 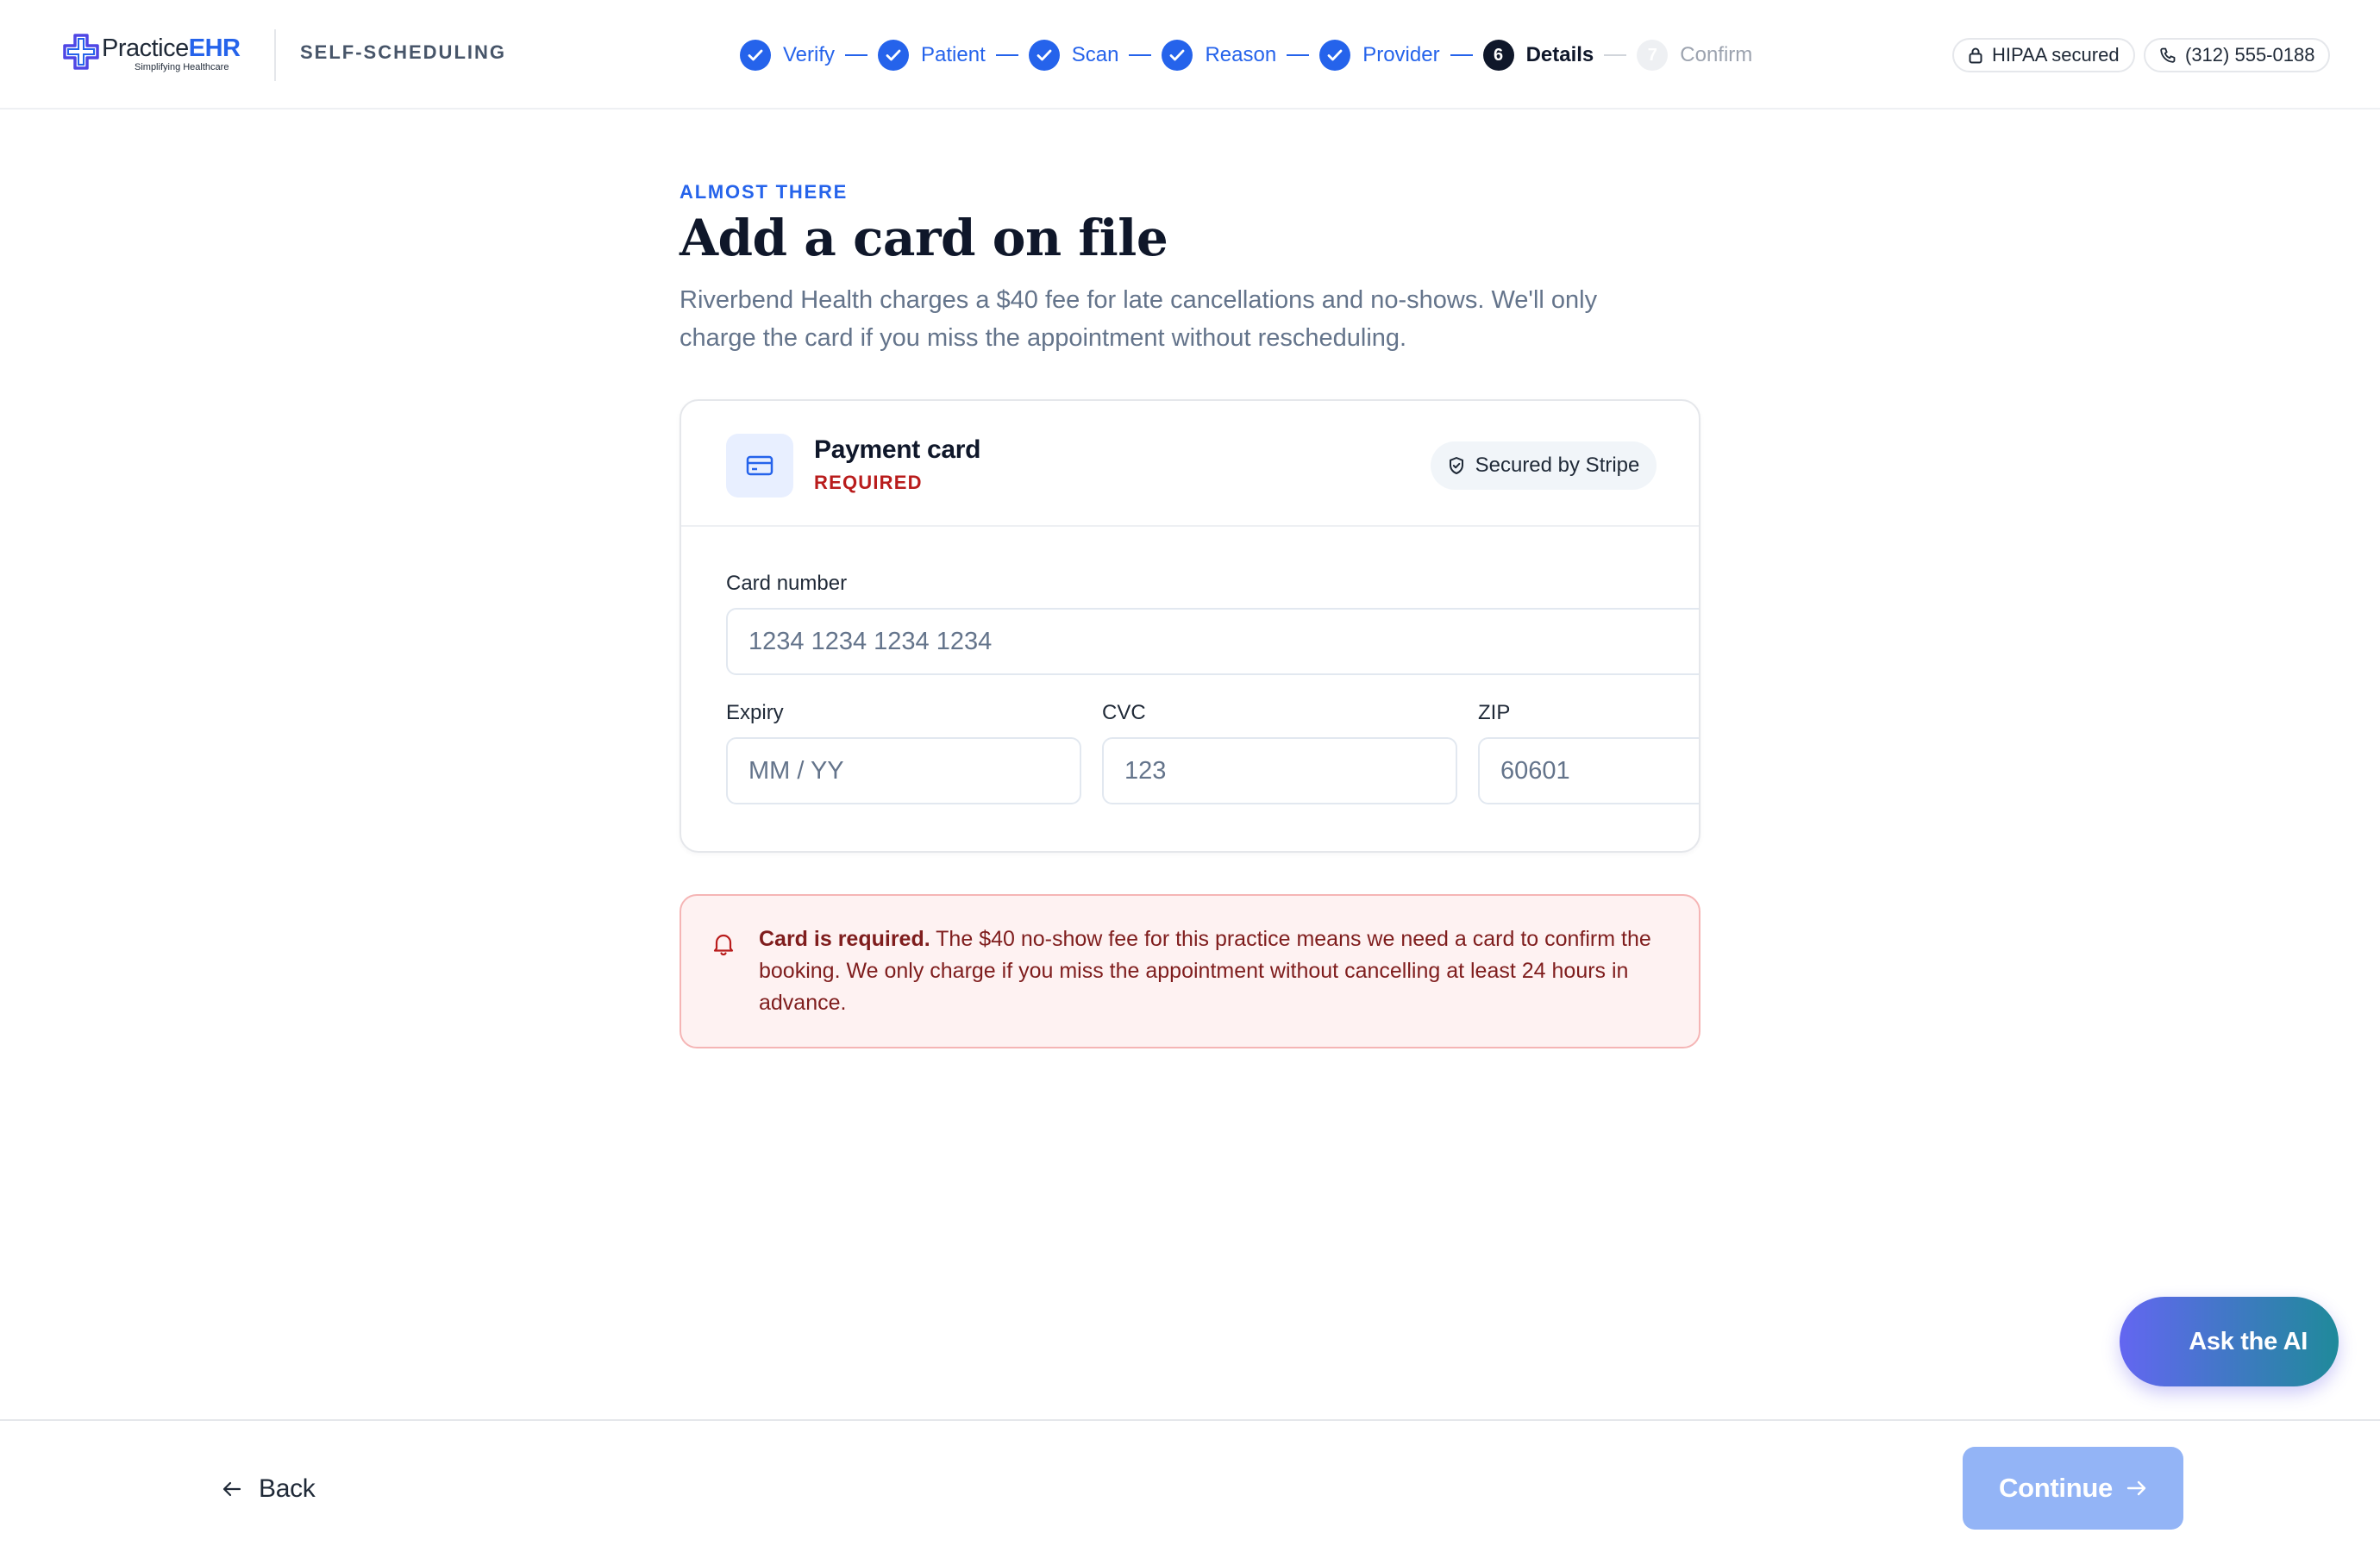 I want to click on medical-cross-icon, so click(x=81, y=52).